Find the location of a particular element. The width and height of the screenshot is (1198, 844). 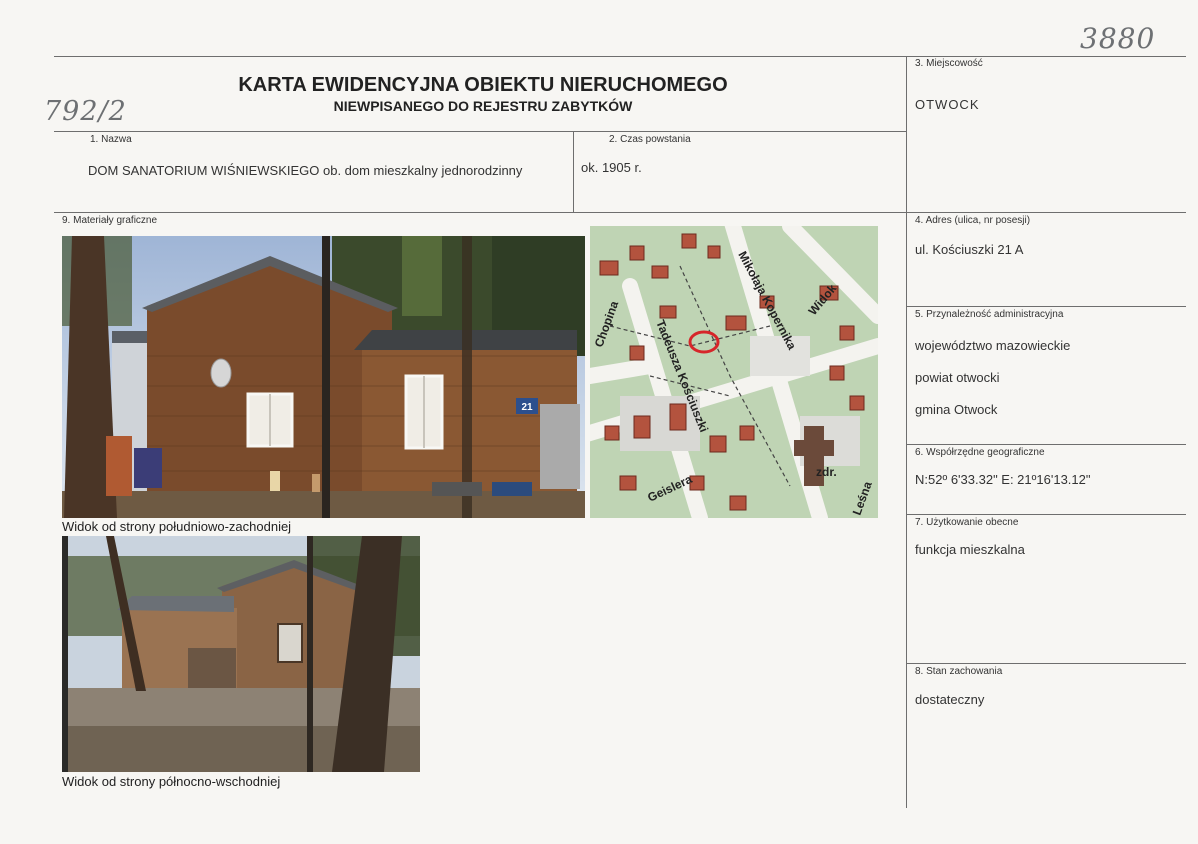

right-column-divider is located at coordinates (906, 432).